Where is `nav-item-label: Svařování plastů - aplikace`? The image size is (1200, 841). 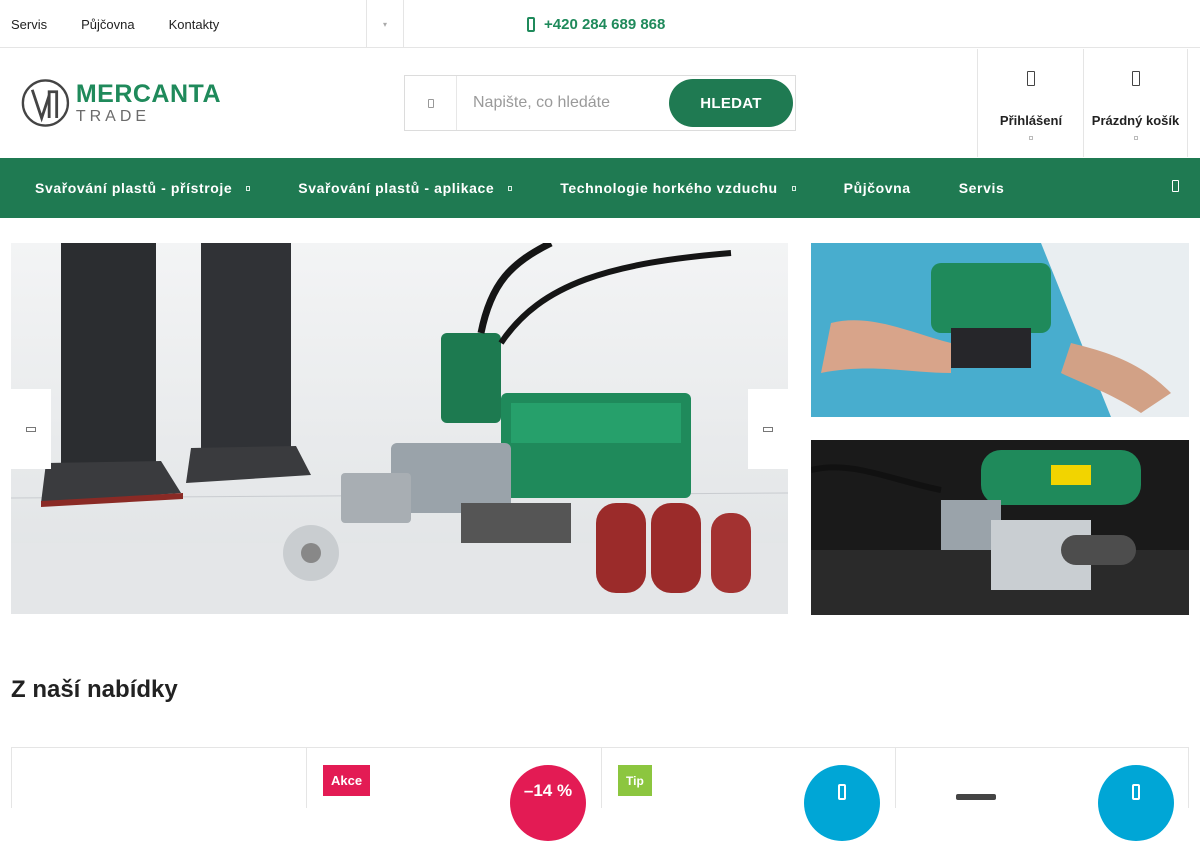
nav-item-label: Svařování plastů - aplikace is located at coordinates (396, 188).